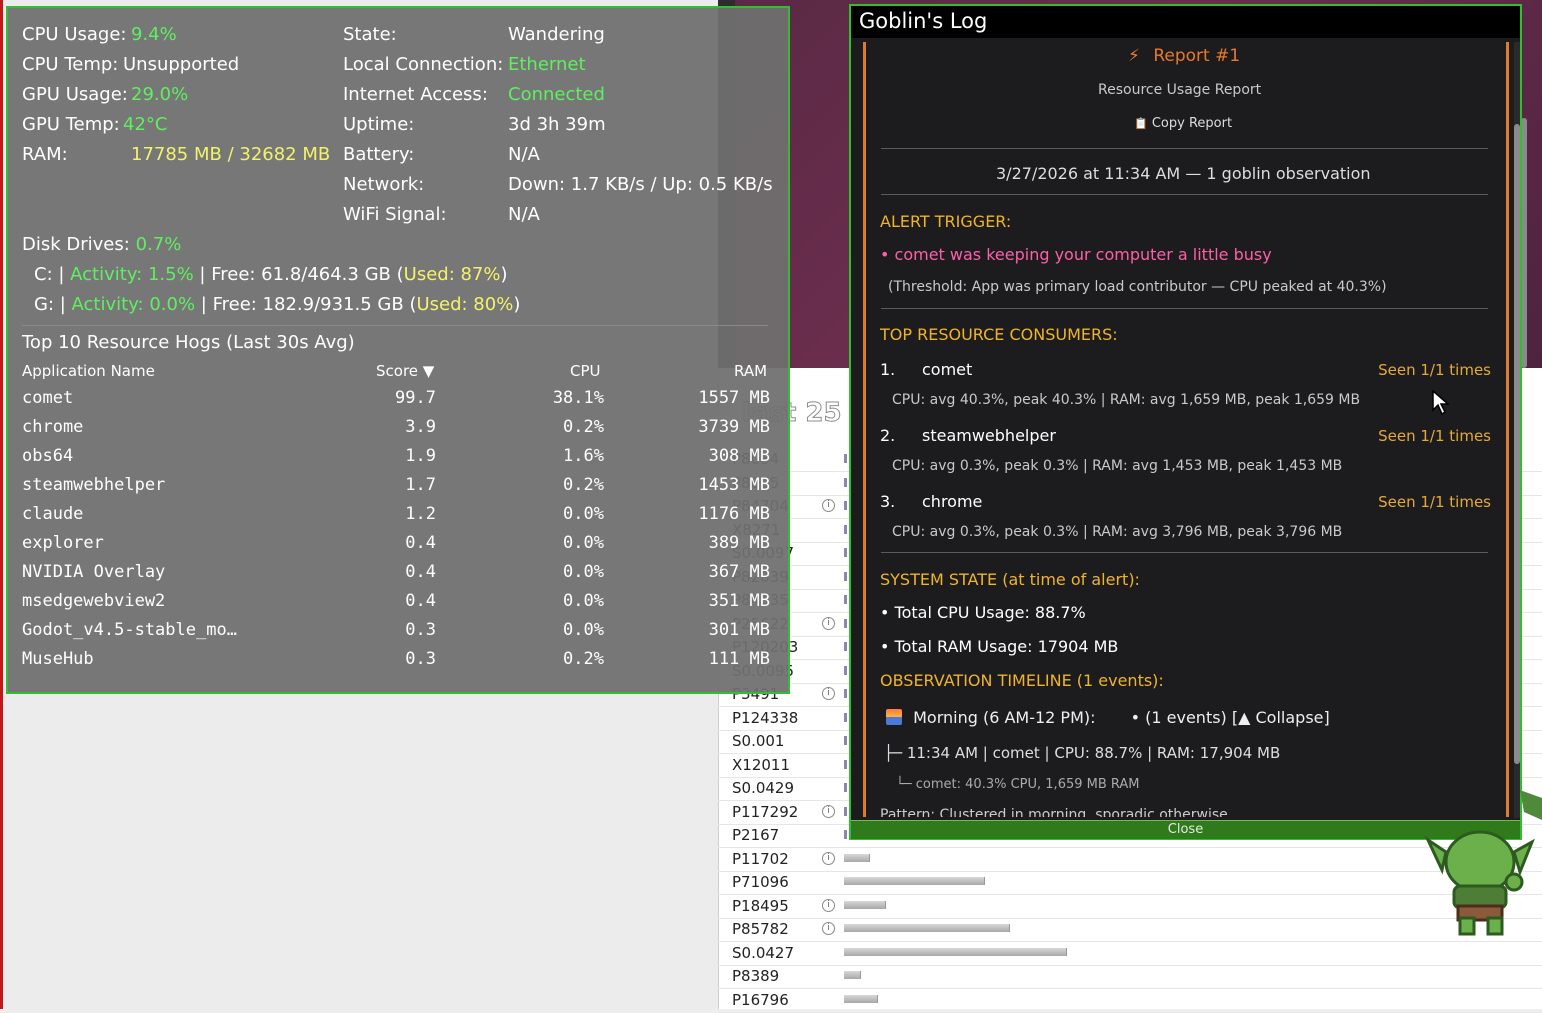 This screenshot has width=1542, height=1013. What do you see at coordinates (1180, 90) in the screenshot?
I see `report-subtitle: Resource Usage Report` at bounding box center [1180, 90].